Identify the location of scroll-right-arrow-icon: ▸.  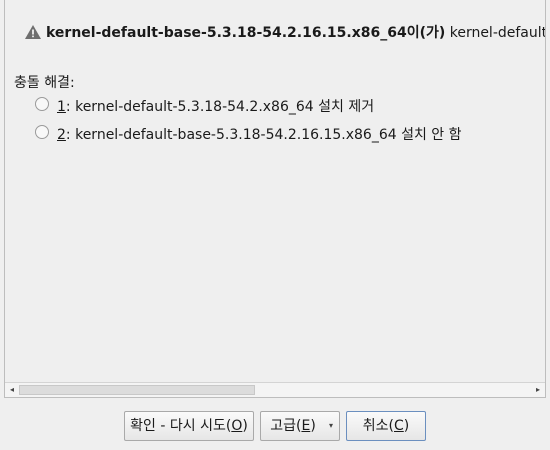
(538, 390).